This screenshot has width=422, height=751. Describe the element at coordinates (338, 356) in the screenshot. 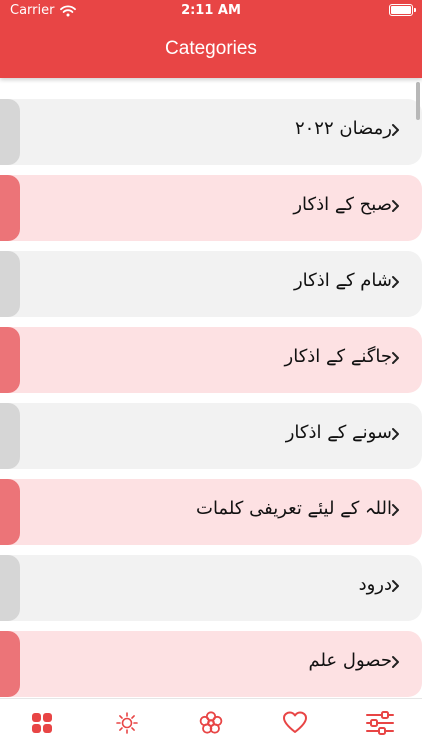

I see `category-label: جاگنے کے اذکار` at that location.